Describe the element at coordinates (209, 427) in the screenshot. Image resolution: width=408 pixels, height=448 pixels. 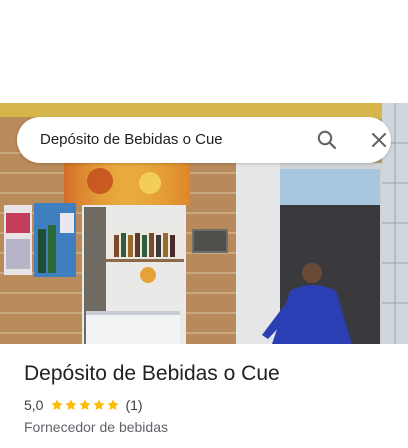
I see `place-category: Fornecedor de bebidas` at that location.